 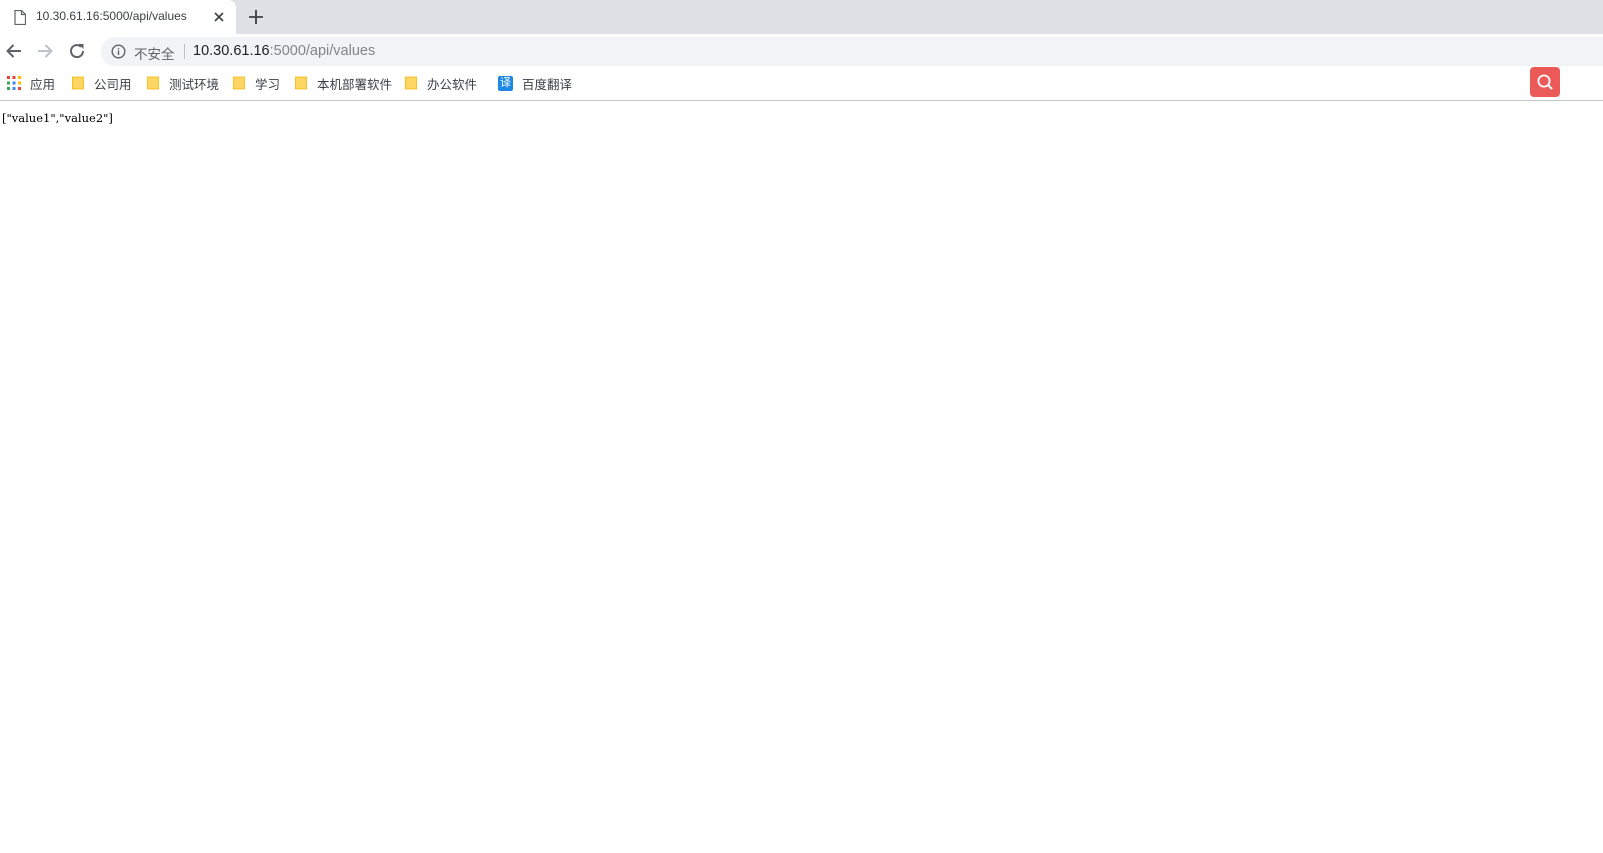 I want to click on bookmark-label: 测试环境, so click(x=194, y=84).